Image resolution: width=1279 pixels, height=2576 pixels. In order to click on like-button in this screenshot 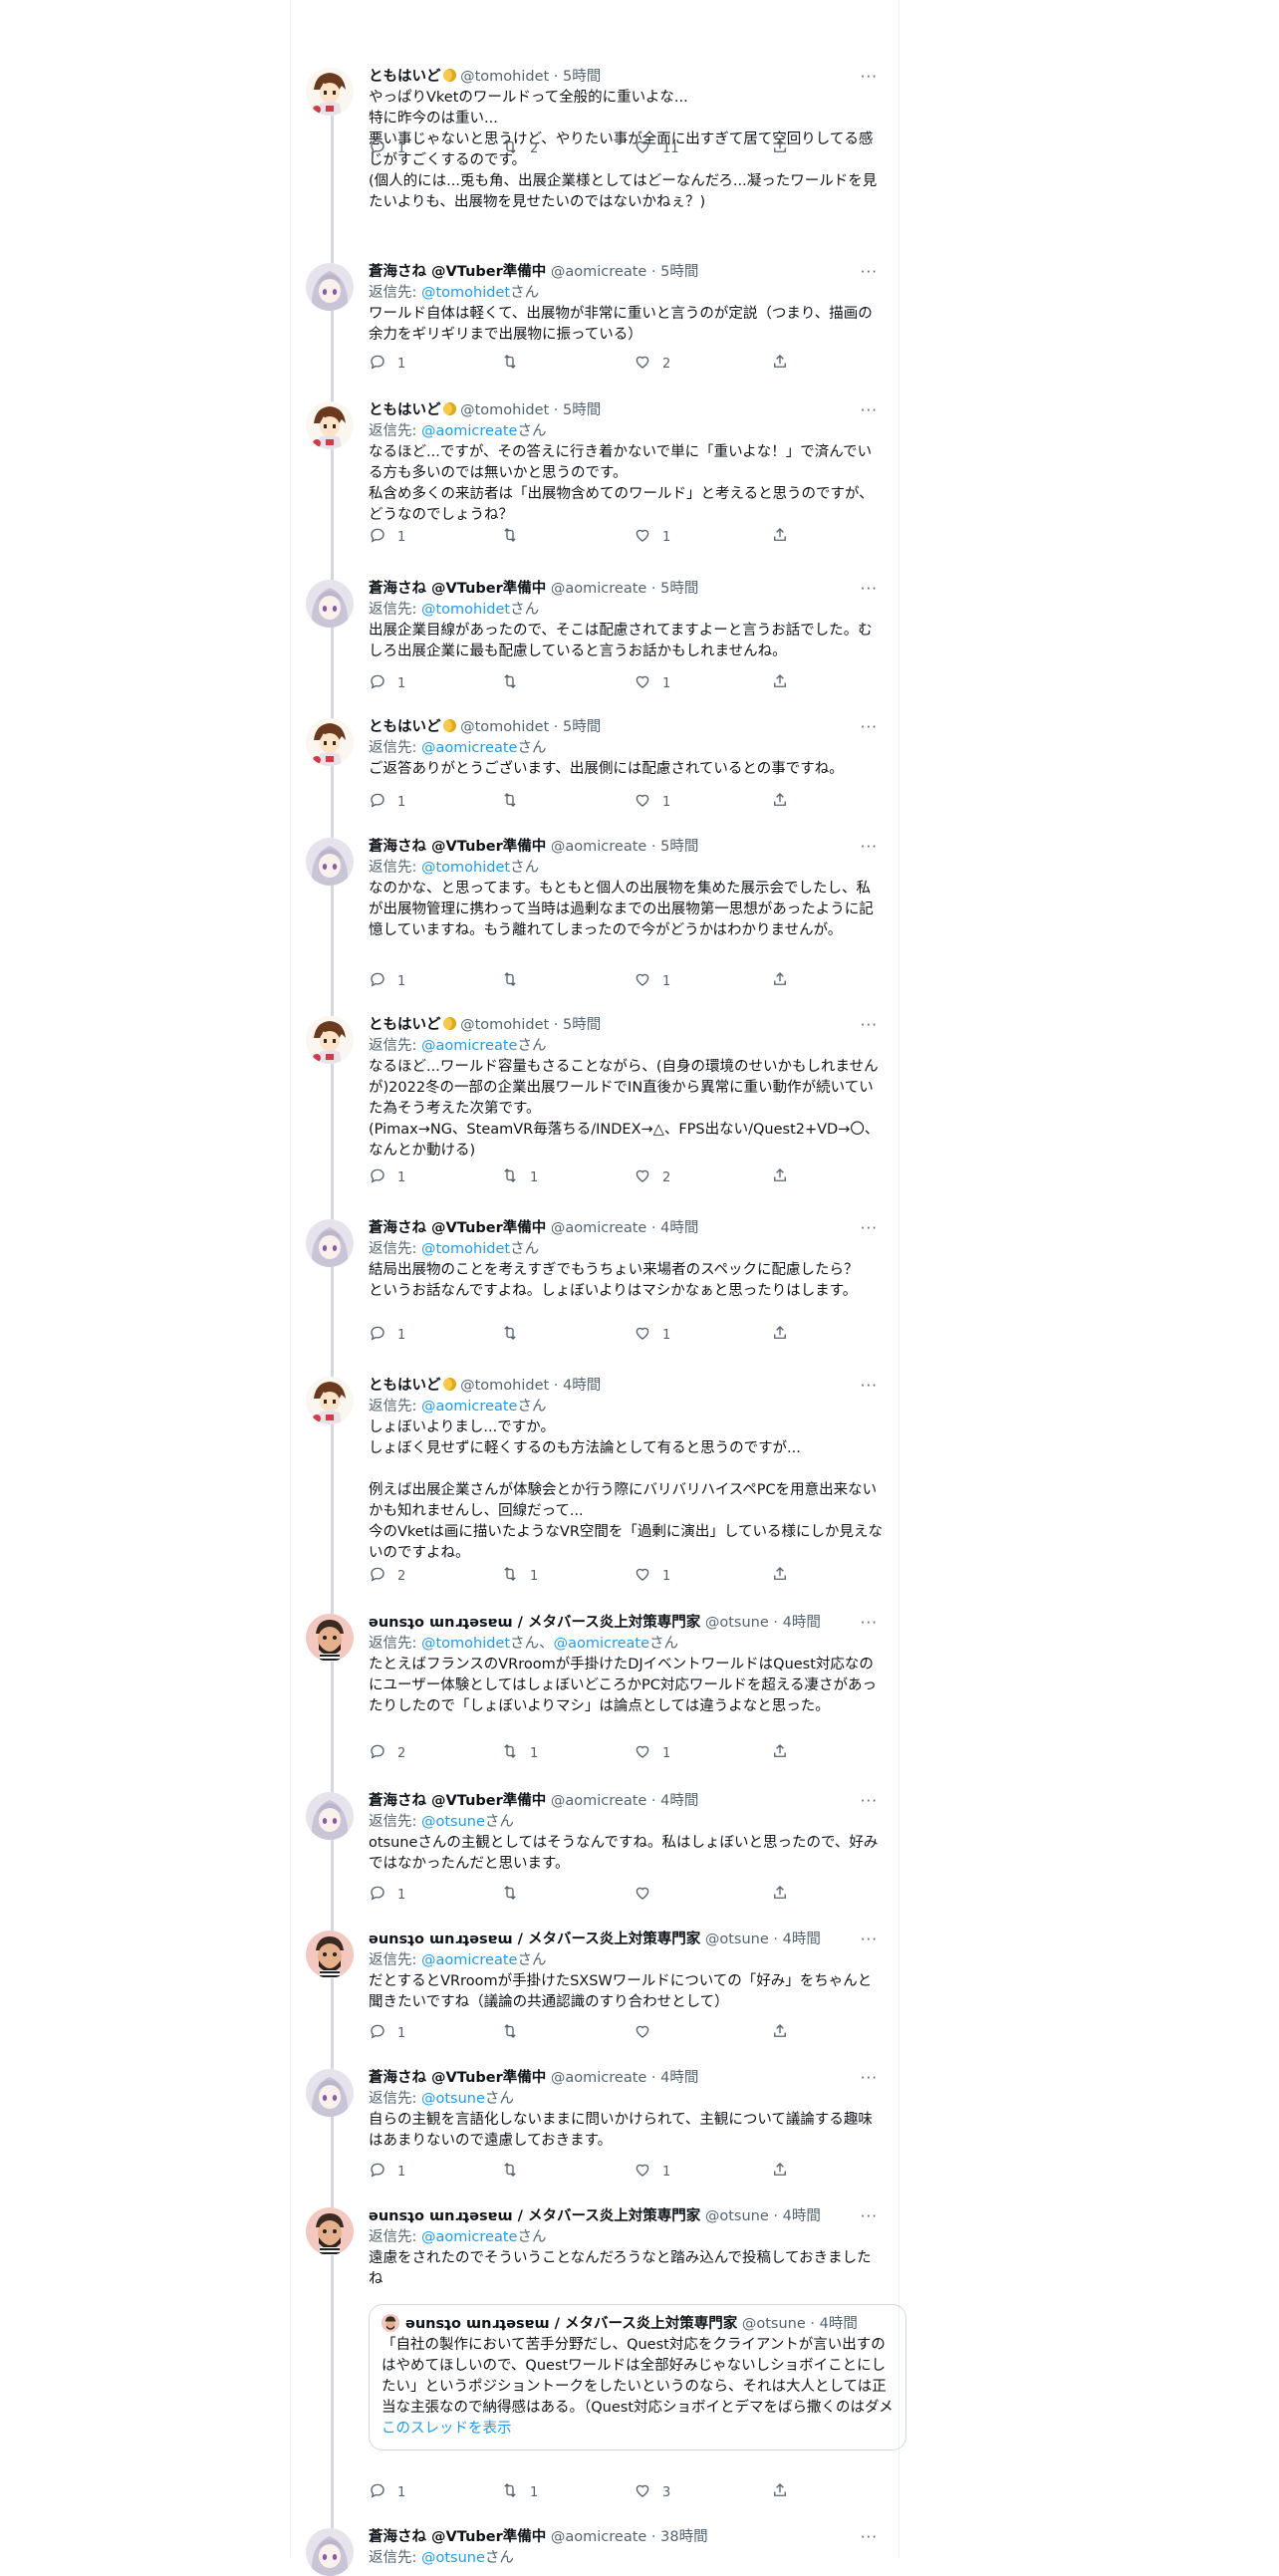, I will do `click(643, 1895)`.